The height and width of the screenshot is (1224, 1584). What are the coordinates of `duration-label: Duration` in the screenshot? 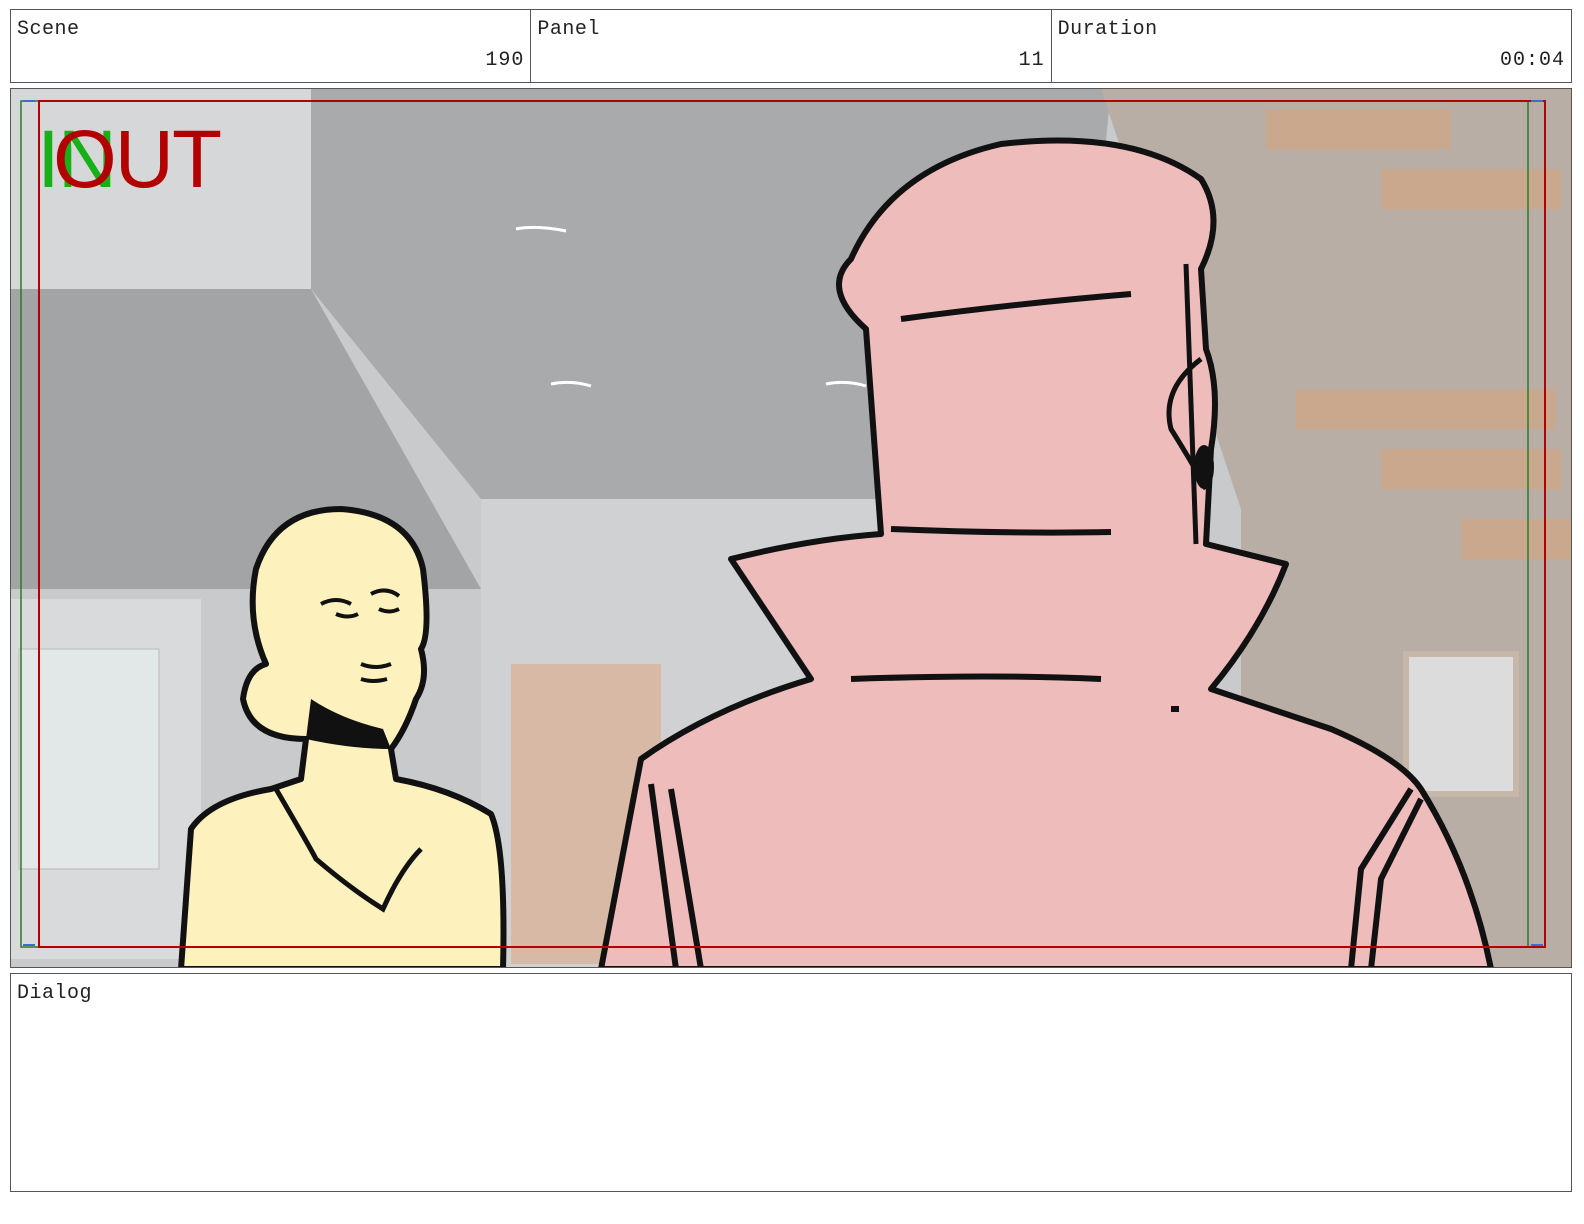 It's located at (1107, 29).